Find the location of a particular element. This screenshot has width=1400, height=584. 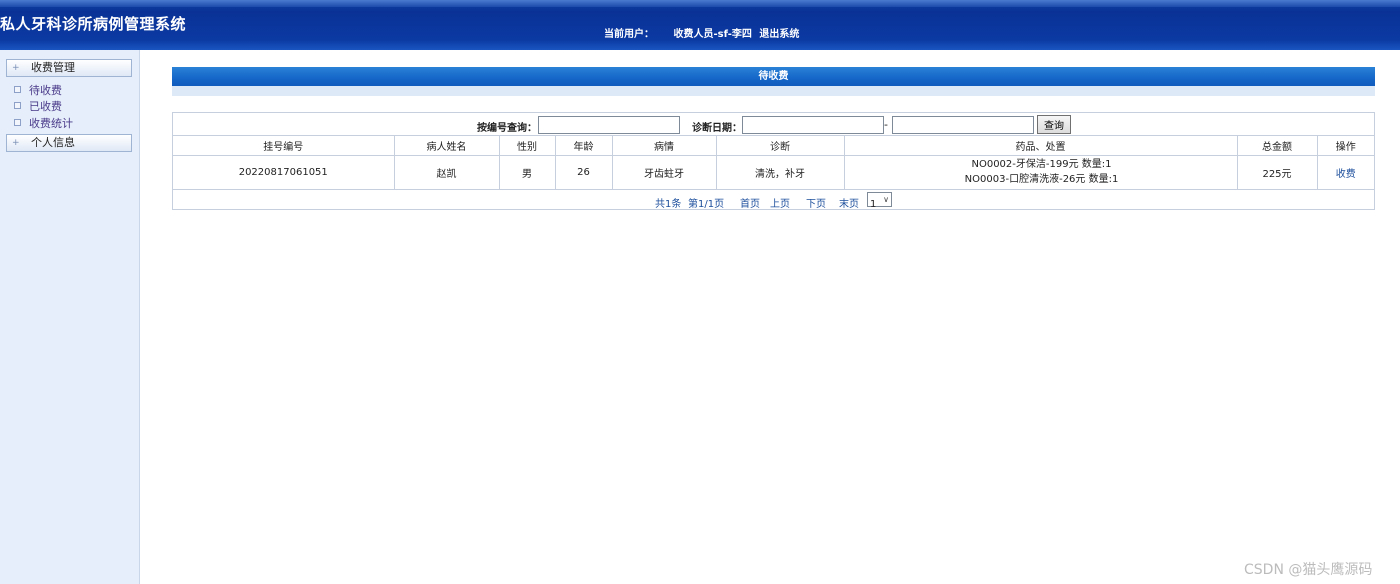

top-header: 私人牙科诊所病例管理系统 当前用户： 收费人员-sf-李四 退出系统 is located at coordinates (700, 25).